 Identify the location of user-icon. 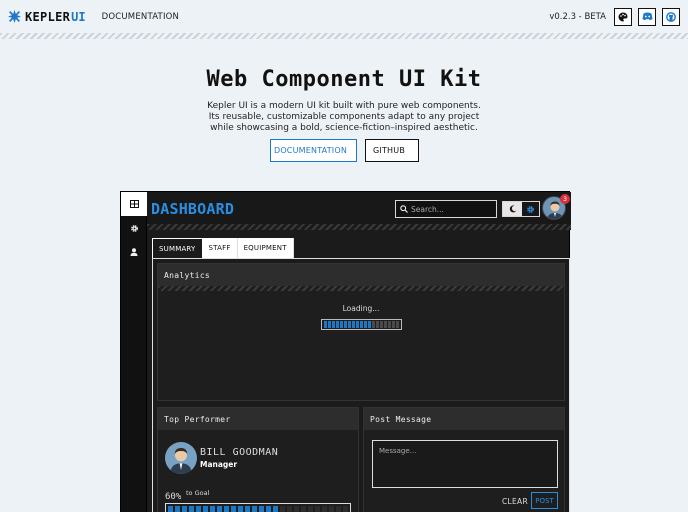
(134, 252).